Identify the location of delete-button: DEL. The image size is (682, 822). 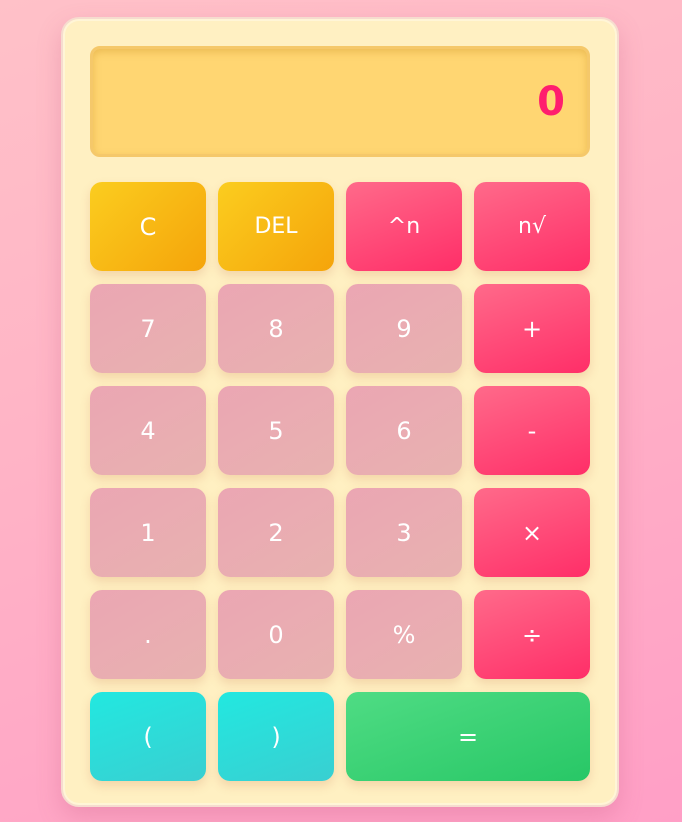
(276, 226).